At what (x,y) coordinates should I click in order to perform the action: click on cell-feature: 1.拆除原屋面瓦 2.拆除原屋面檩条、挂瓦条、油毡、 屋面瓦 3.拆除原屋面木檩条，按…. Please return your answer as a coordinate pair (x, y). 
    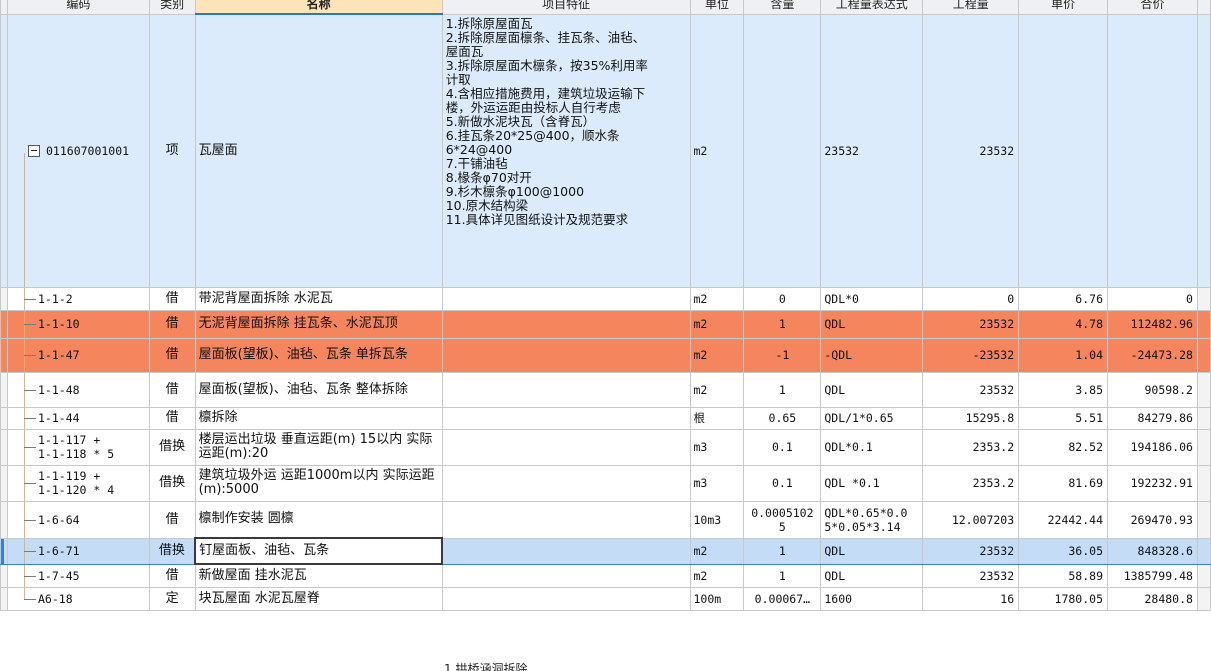
    Looking at the image, I should click on (566, 150).